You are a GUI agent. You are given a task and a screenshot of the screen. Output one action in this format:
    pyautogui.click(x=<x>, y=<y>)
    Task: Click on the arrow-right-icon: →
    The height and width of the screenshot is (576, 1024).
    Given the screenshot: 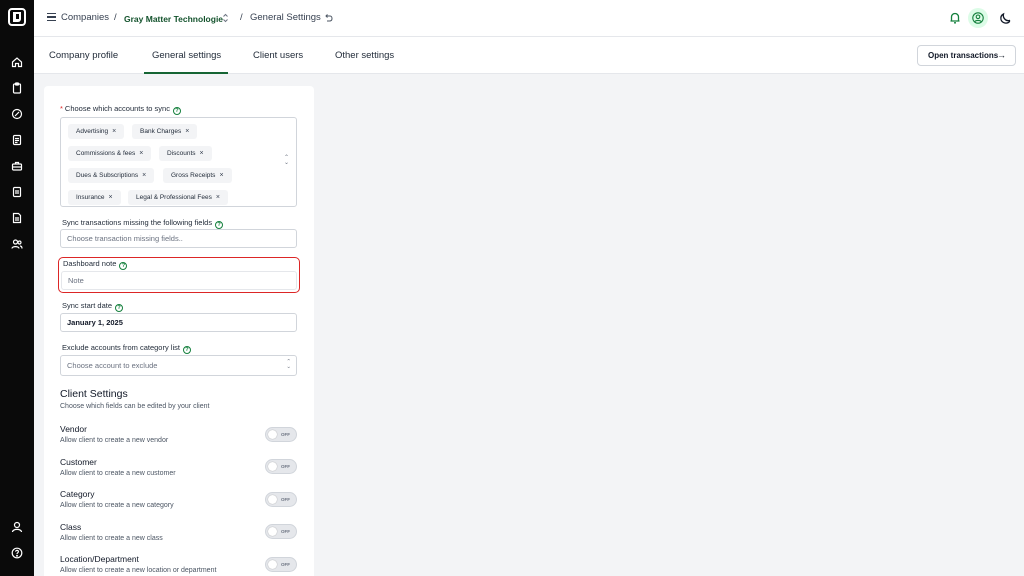 What is the action you would take?
    pyautogui.click(x=1001, y=55)
    